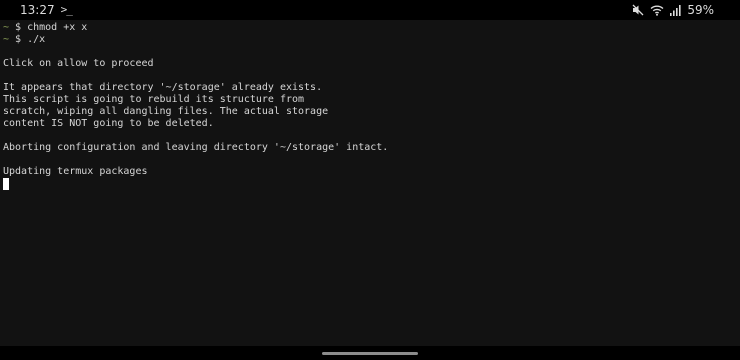 The height and width of the screenshot is (360, 740). Describe the element at coordinates (370, 10) in the screenshot. I see `status-bar: 13:27 >_ 59%` at that location.